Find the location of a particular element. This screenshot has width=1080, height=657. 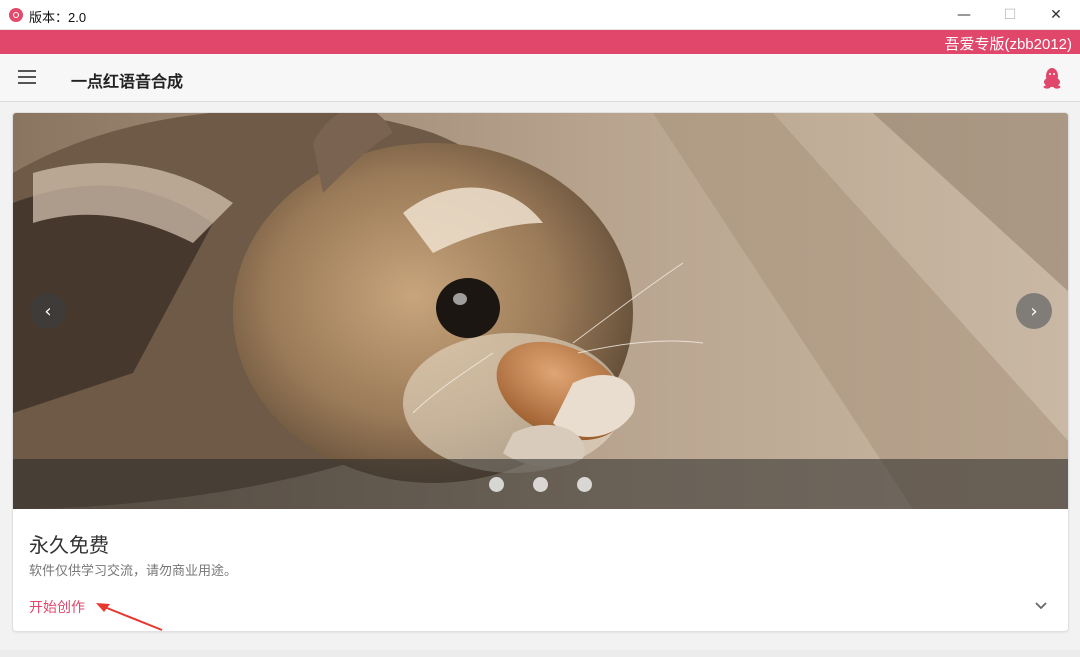

app-title: 一点红语音合成 is located at coordinates (127, 82).